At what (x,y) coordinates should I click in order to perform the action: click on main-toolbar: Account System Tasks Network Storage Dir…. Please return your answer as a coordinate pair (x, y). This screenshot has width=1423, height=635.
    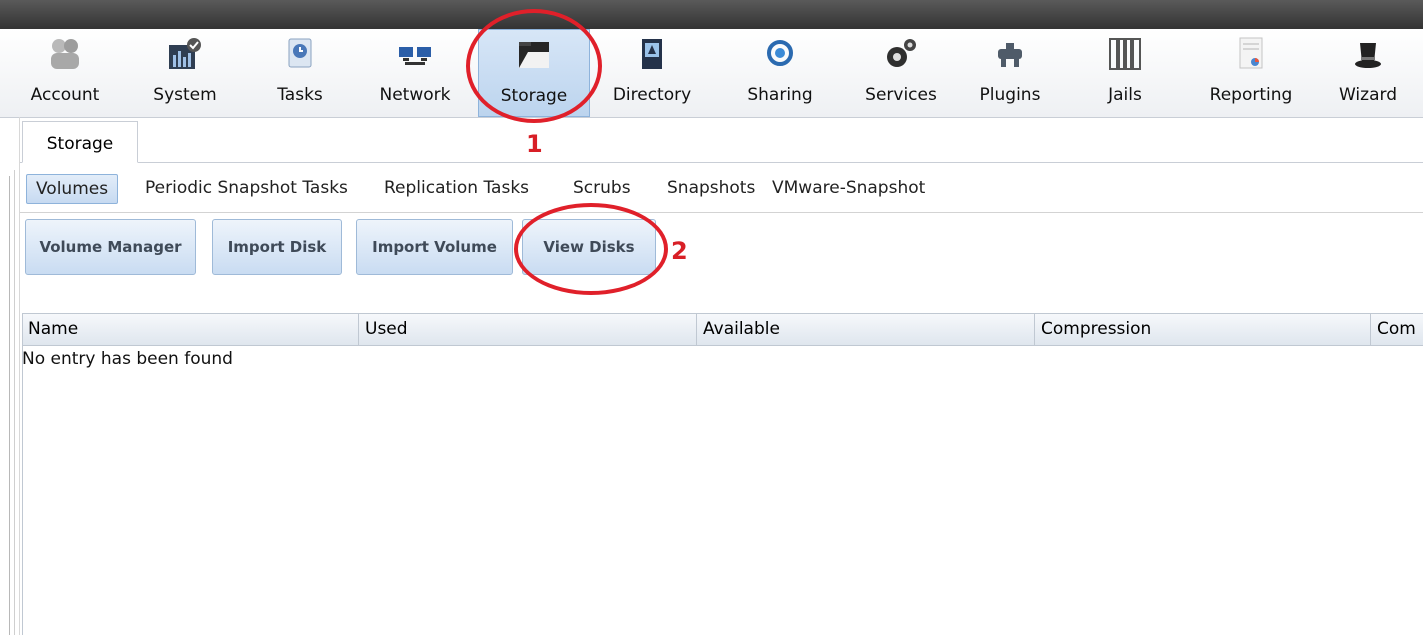
    Looking at the image, I should click on (711, 73).